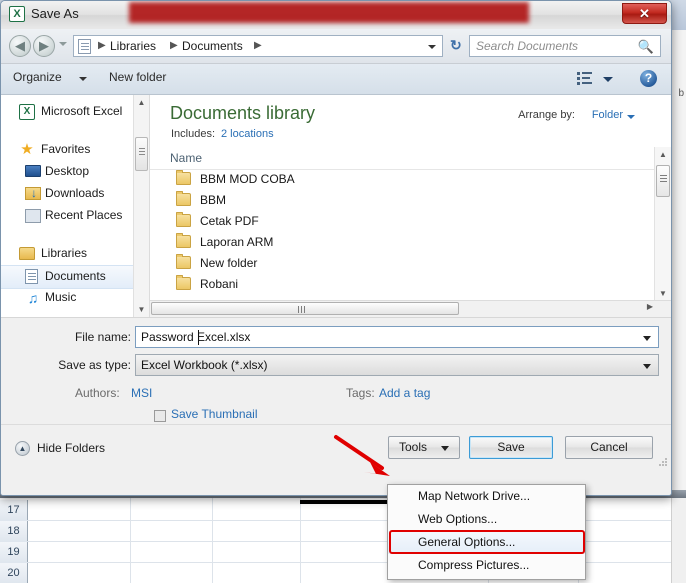 The width and height of the screenshot is (686, 583). I want to click on excel-vertical-scrollbar, so click(678, 540).